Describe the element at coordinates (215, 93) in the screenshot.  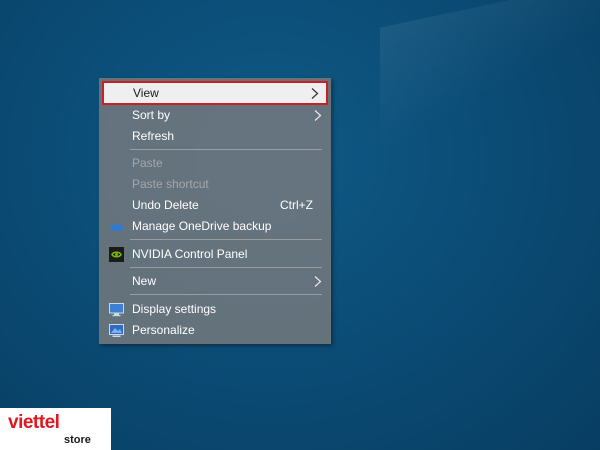
I see `menu-item-view: View` at that location.